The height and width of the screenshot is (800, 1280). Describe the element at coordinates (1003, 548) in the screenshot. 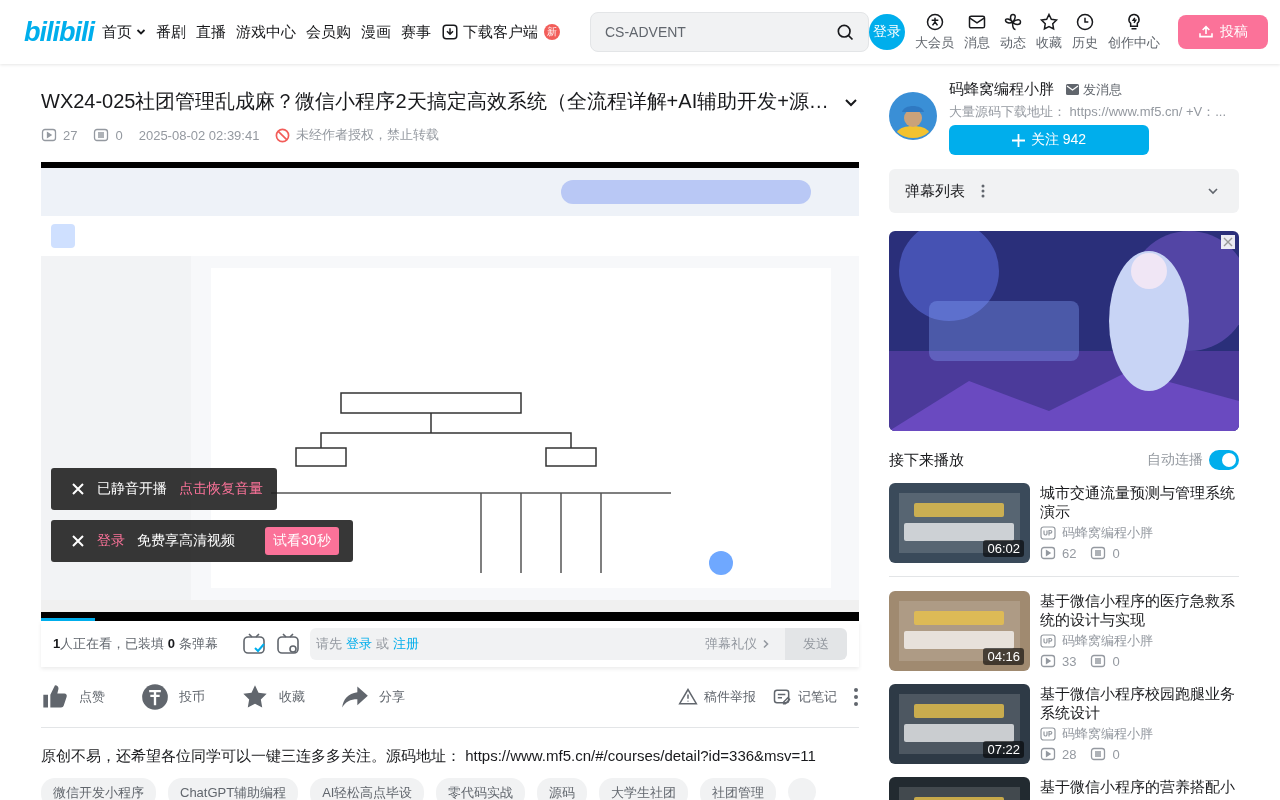

I see `duration-badge: 06:02` at that location.